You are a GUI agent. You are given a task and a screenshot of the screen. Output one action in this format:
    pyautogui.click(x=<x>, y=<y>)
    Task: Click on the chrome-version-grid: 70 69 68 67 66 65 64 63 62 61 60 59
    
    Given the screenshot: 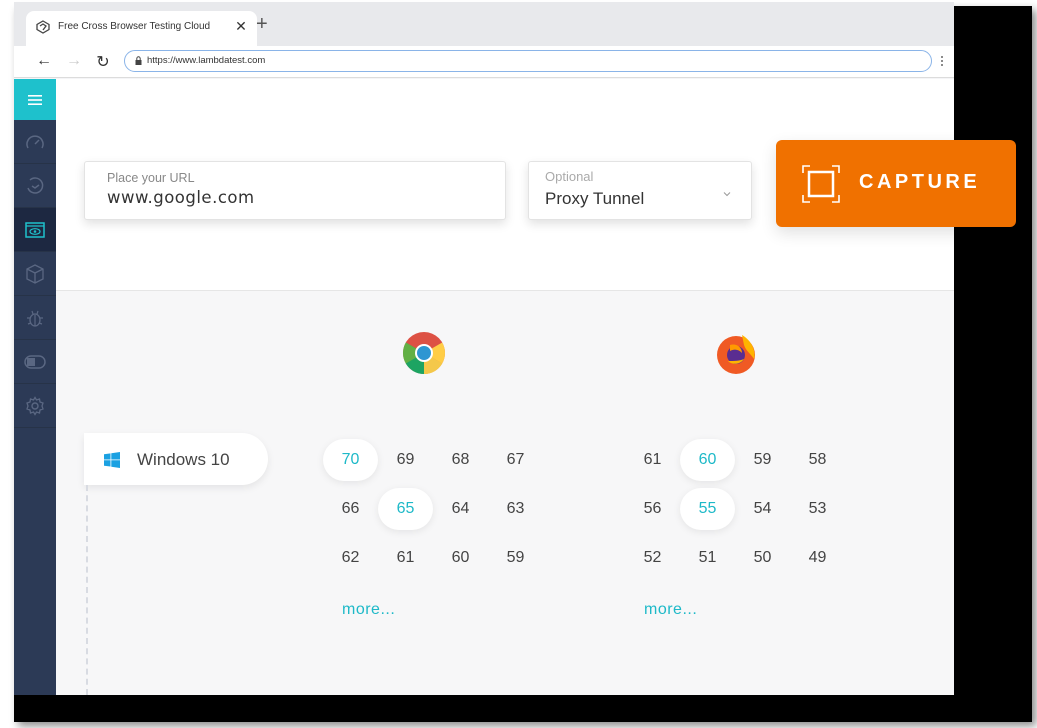 What is the action you would take?
    pyautogui.click(x=433, y=509)
    